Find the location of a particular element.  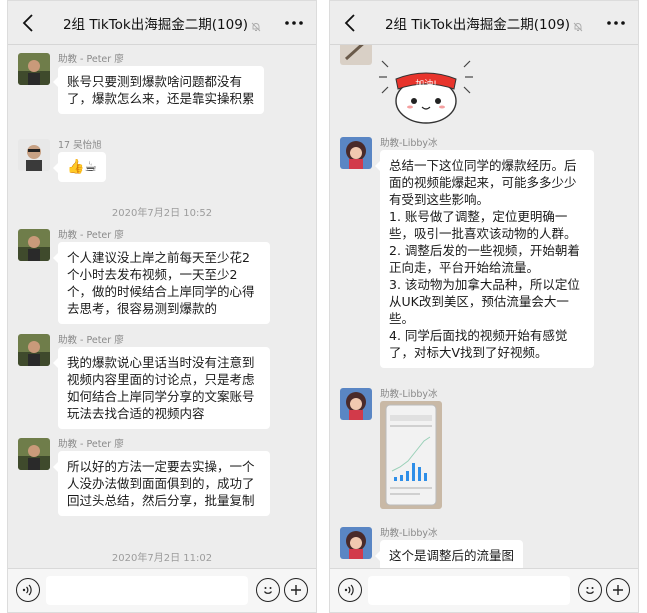

timestamp: 2020年7月2日 10:52 is located at coordinates (162, 213).